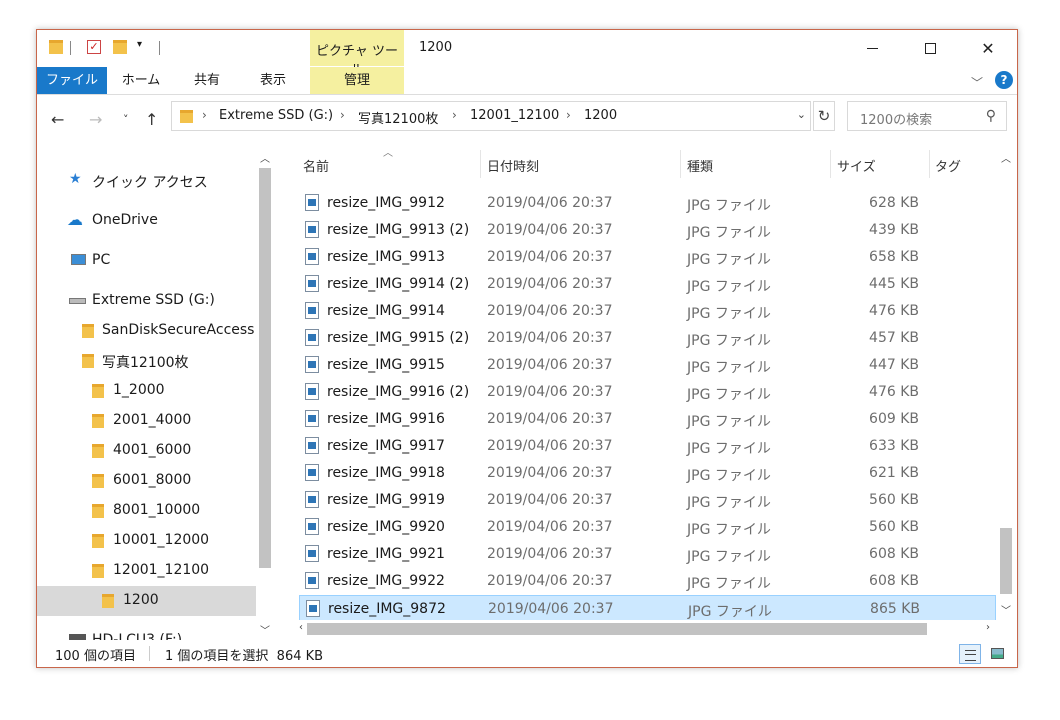 The width and height of the screenshot is (1060, 720). I want to click on tab-manage: 管理, so click(357, 80).